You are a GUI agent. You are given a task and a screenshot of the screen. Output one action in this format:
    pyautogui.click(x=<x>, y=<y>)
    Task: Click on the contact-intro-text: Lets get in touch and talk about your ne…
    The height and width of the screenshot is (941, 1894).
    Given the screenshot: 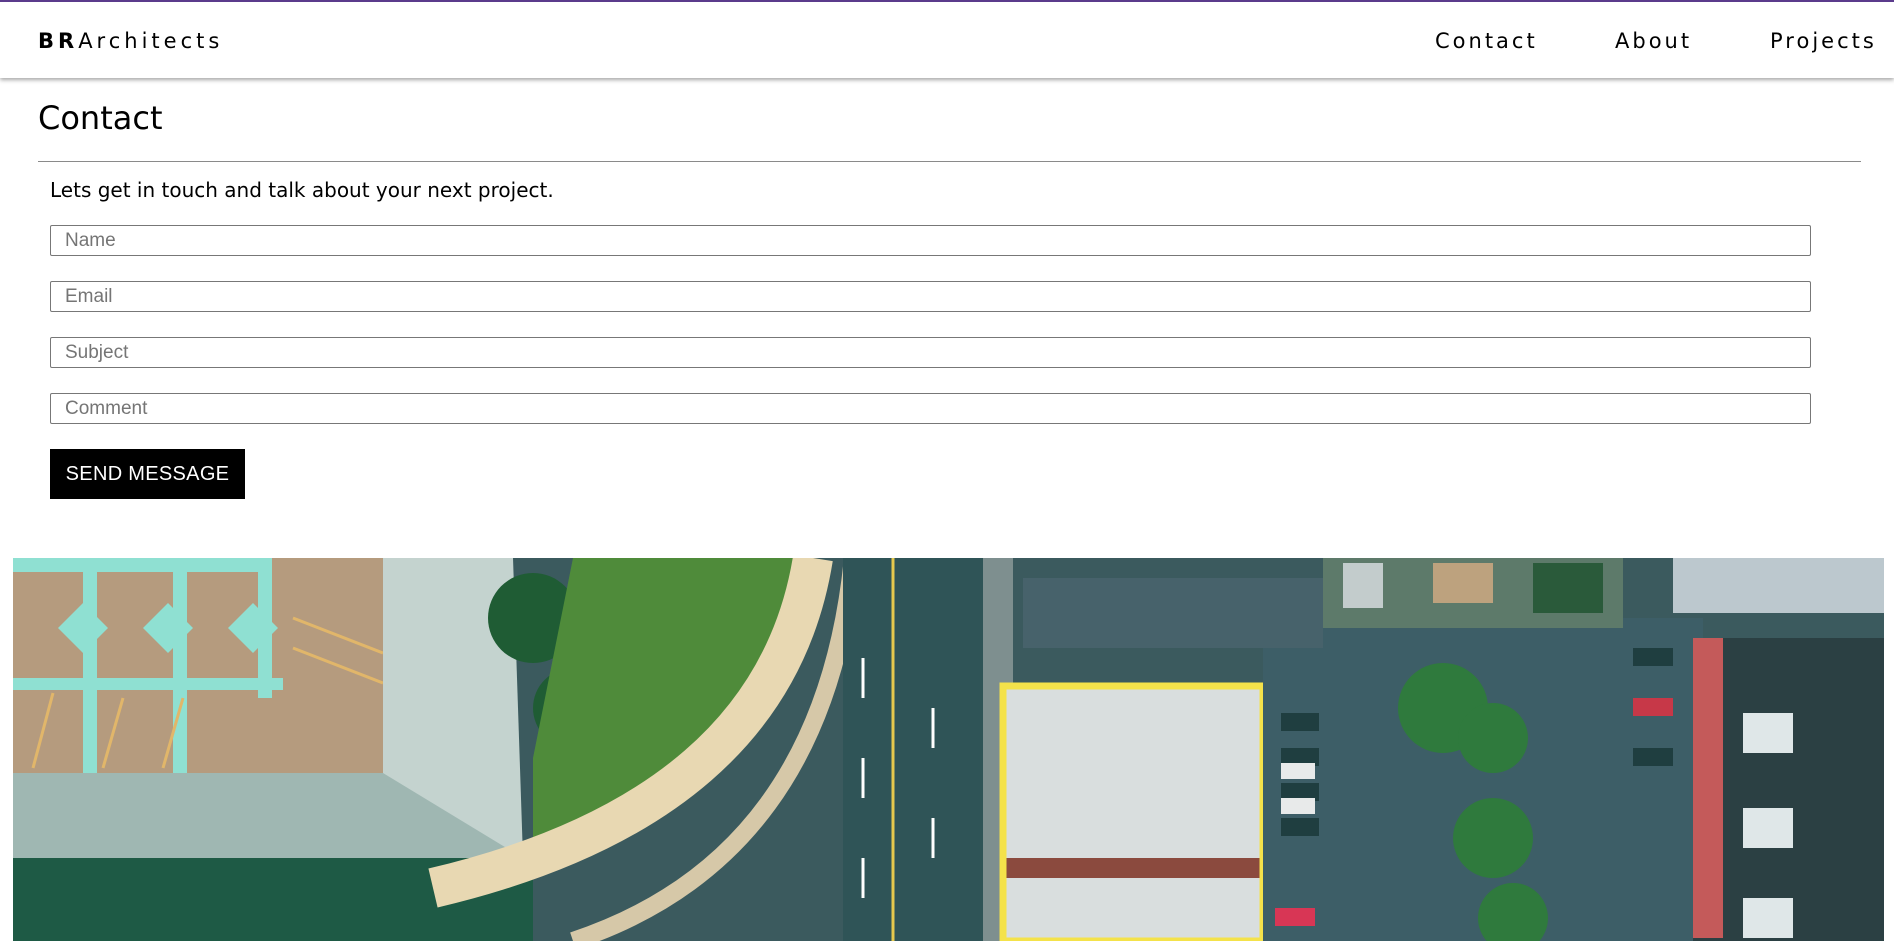 What is the action you would take?
    pyautogui.click(x=302, y=190)
    